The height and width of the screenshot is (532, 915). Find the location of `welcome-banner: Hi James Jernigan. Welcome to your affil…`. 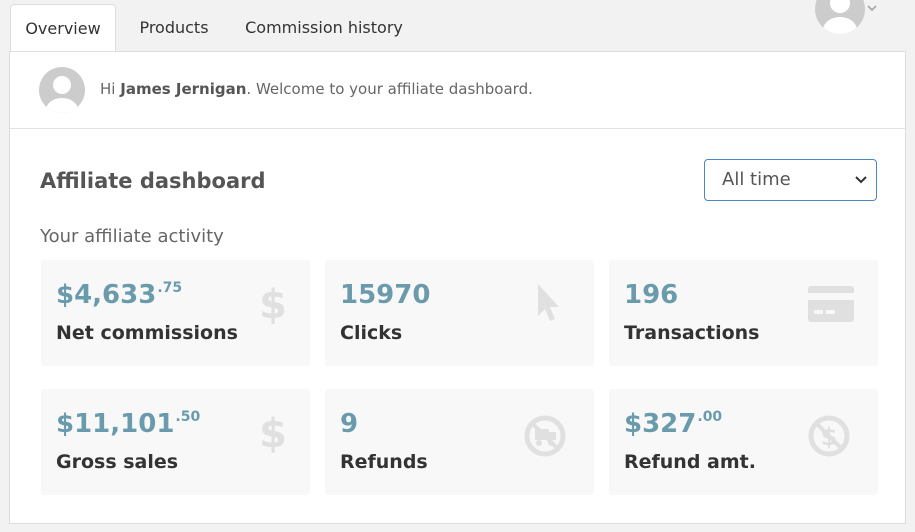

welcome-banner: Hi James Jernigan. Welcome to your affil… is located at coordinates (457, 90).